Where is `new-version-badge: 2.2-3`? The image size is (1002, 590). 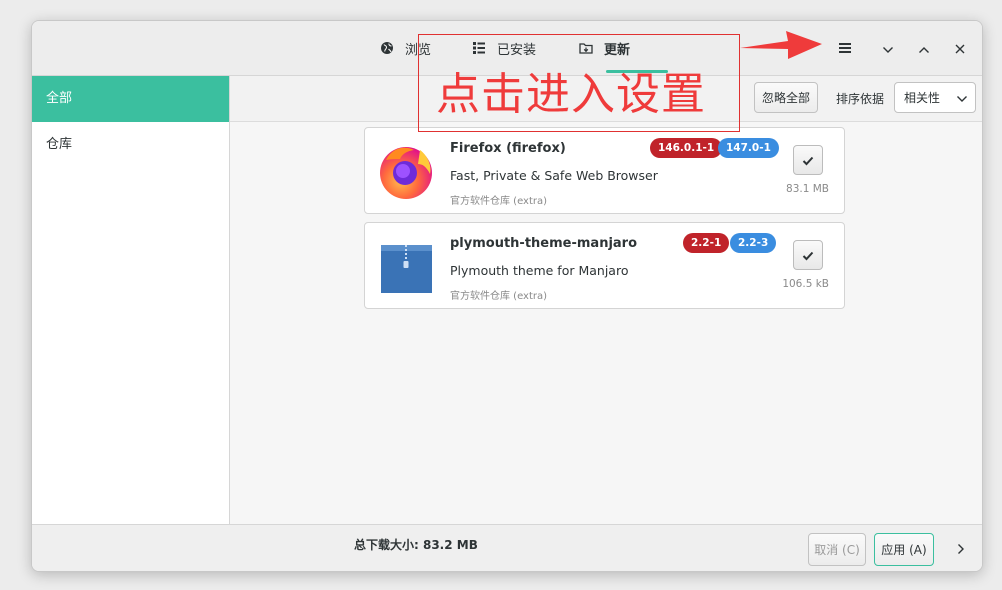 new-version-badge: 2.2-3 is located at coordinates (753, 243).